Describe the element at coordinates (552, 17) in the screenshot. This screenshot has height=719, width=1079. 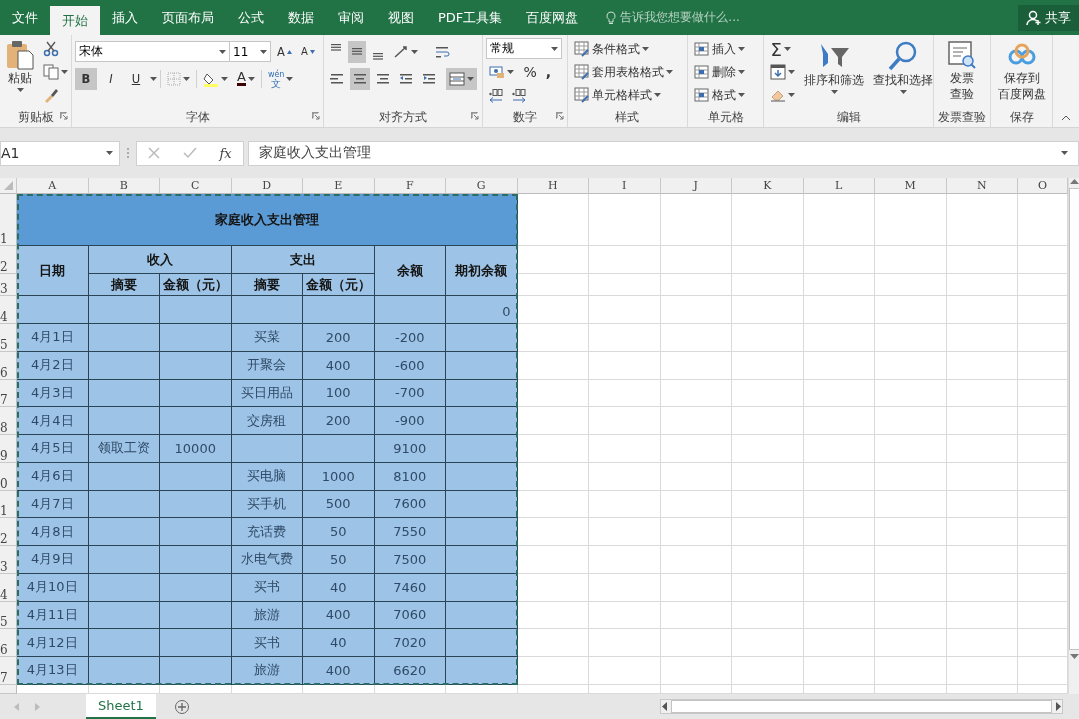
I see `ribbon-tab: 百度网盘` at that location.